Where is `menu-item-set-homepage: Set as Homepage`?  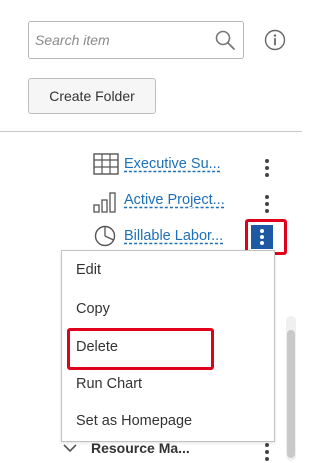 menu-item-set-homepage: Set as Homepage is located at coordinates (134, 421).